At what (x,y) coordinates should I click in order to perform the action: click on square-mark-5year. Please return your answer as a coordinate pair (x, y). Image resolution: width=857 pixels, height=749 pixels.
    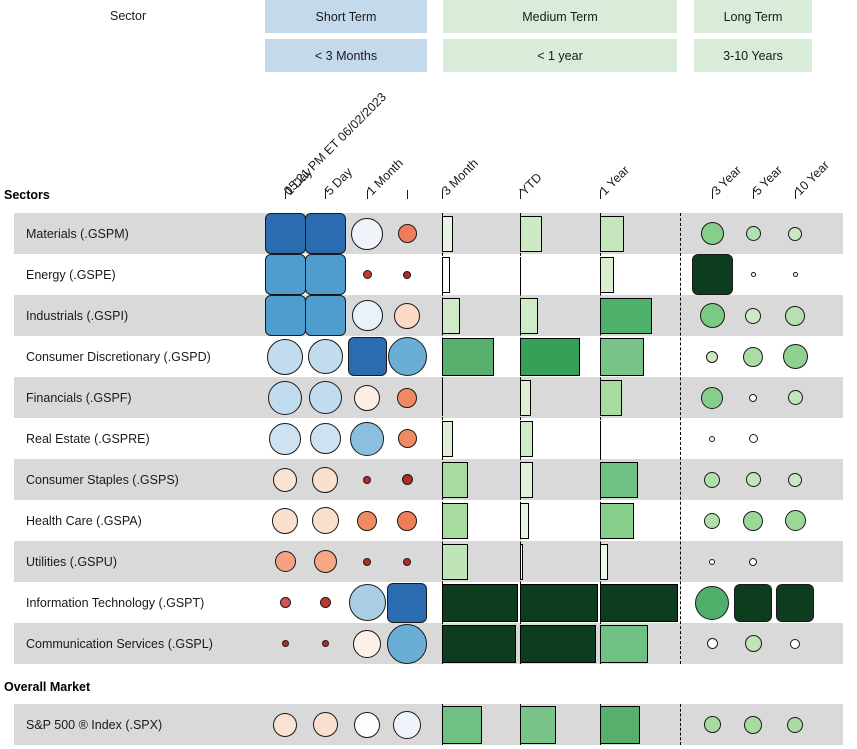
    Looking at the image, I should click on (753, 602).